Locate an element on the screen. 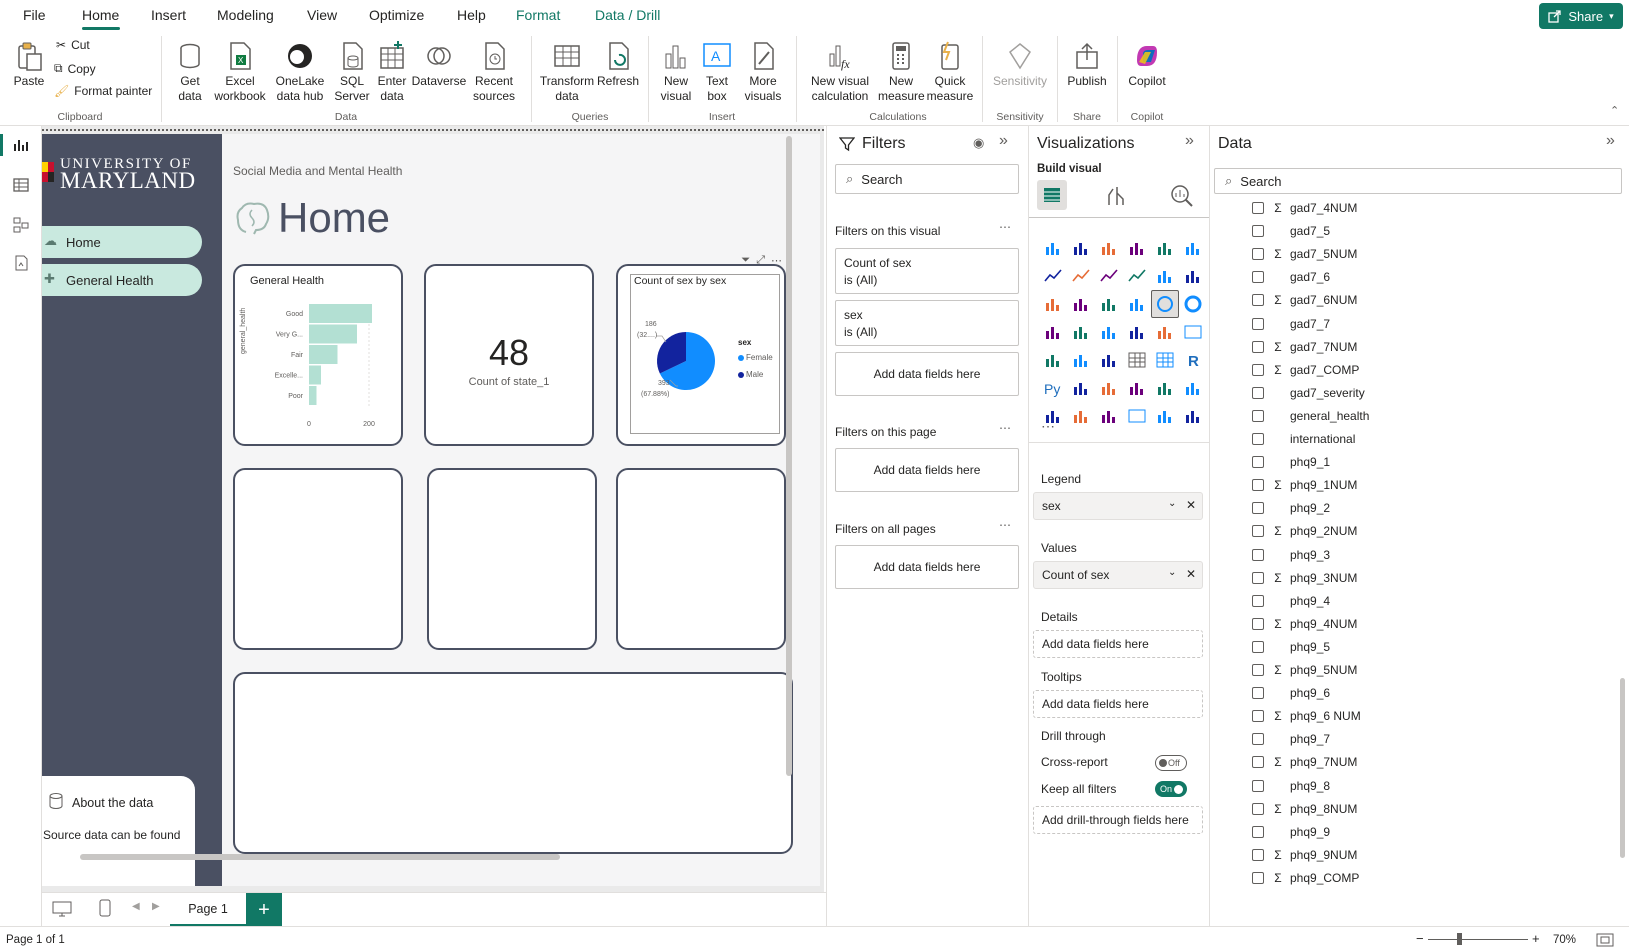 This screenshot has width=1629, height=952. new-visual-calculation-button: fx New visual calculation is located at coordinates (840, 72).